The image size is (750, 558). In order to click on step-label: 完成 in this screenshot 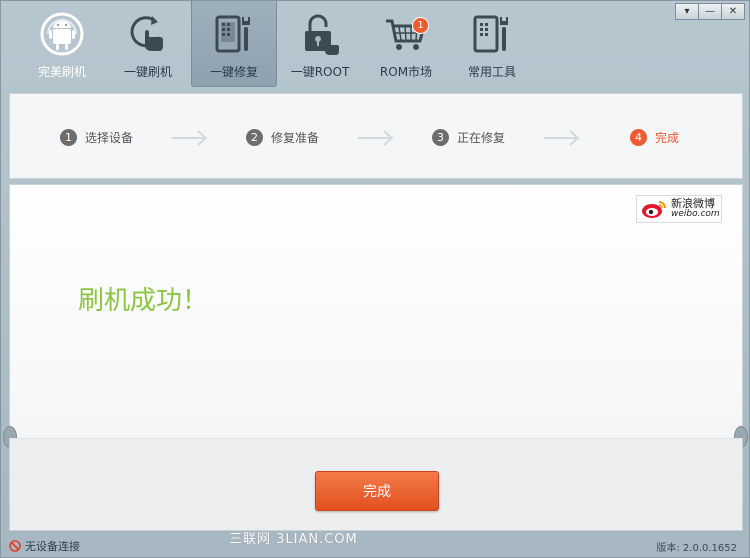, I will do `click(667, 138)`.